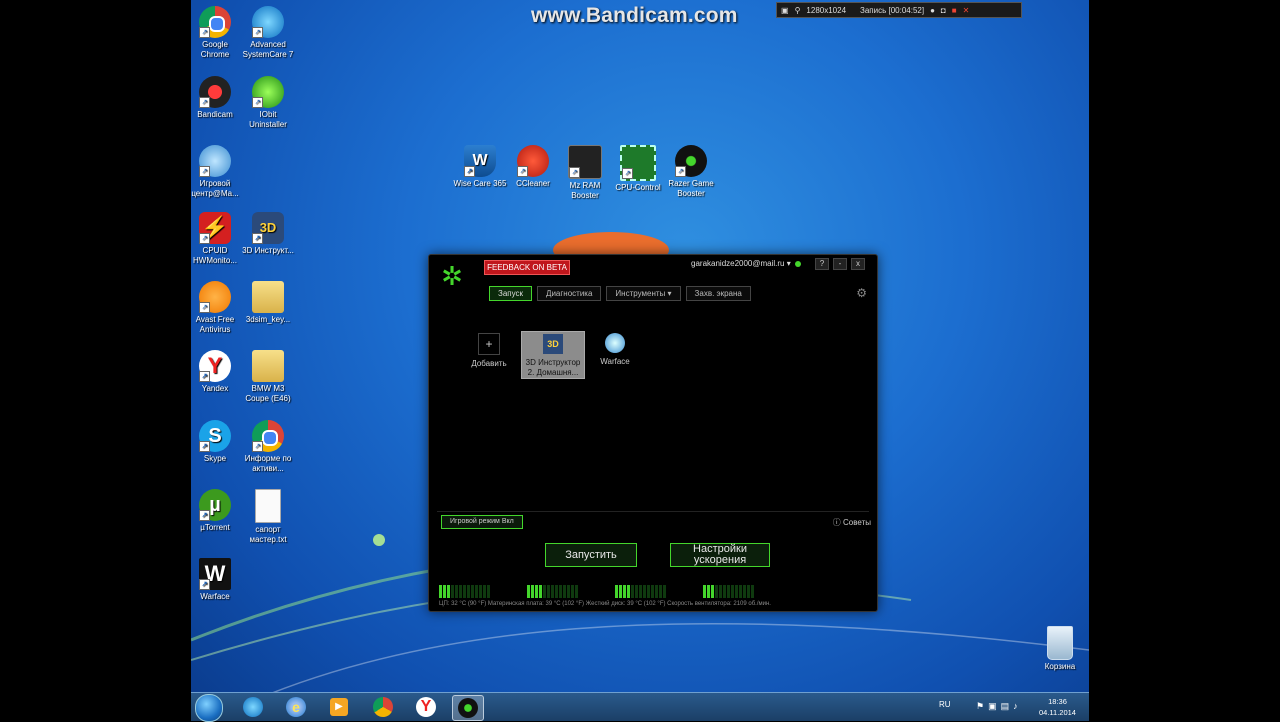  Describe the element at coordinates (852, 522) in the screenshot. I see `tips-button: ⓘ Советы` at that location.